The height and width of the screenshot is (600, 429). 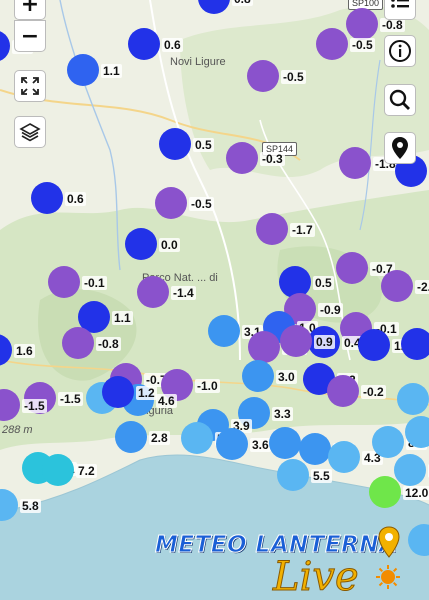 I want to click on temperature-label: 0.9, so click(x=324, y=342).